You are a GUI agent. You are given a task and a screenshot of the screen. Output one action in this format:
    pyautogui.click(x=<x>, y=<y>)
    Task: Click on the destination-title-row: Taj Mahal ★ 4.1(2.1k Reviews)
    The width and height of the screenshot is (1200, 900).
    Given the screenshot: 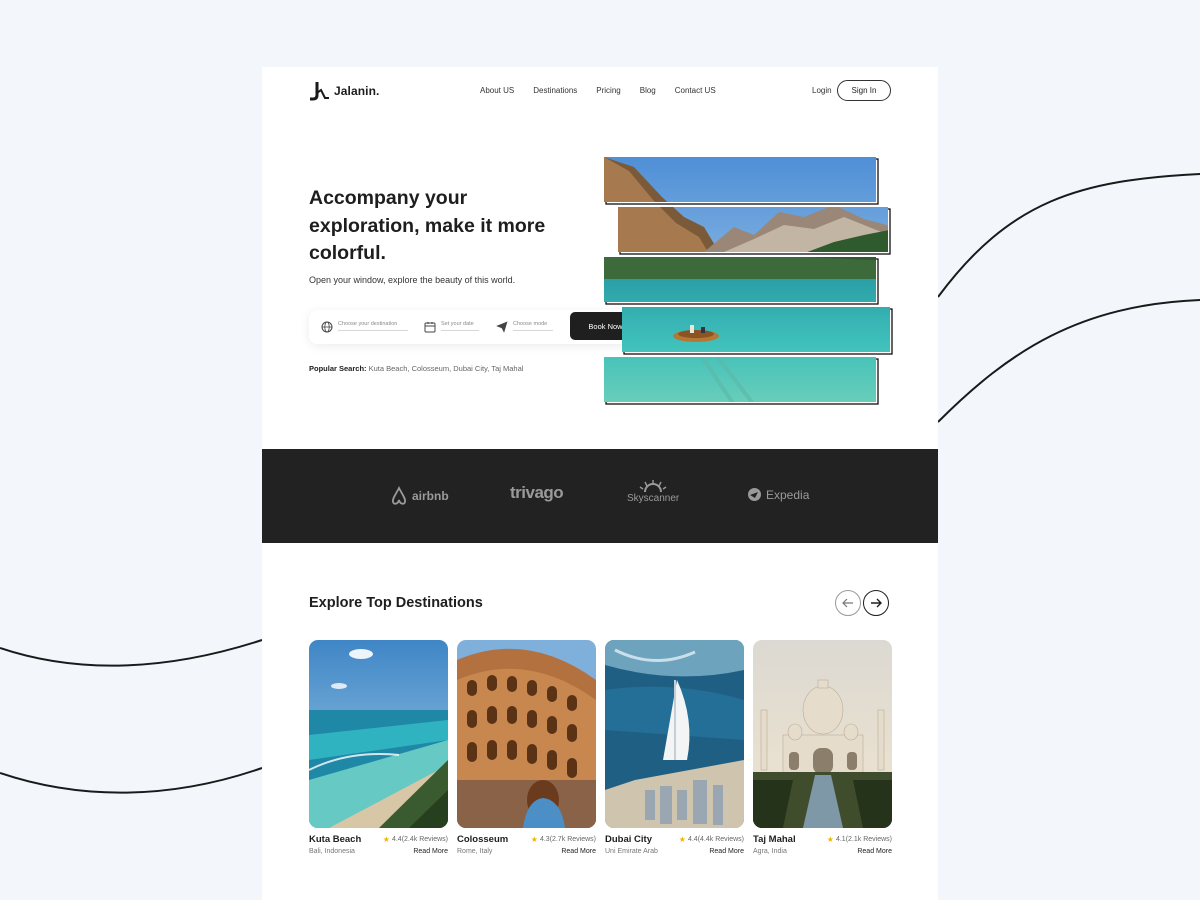 What is the action you would take?
    pyautogui.click(x=822, y=839)
    